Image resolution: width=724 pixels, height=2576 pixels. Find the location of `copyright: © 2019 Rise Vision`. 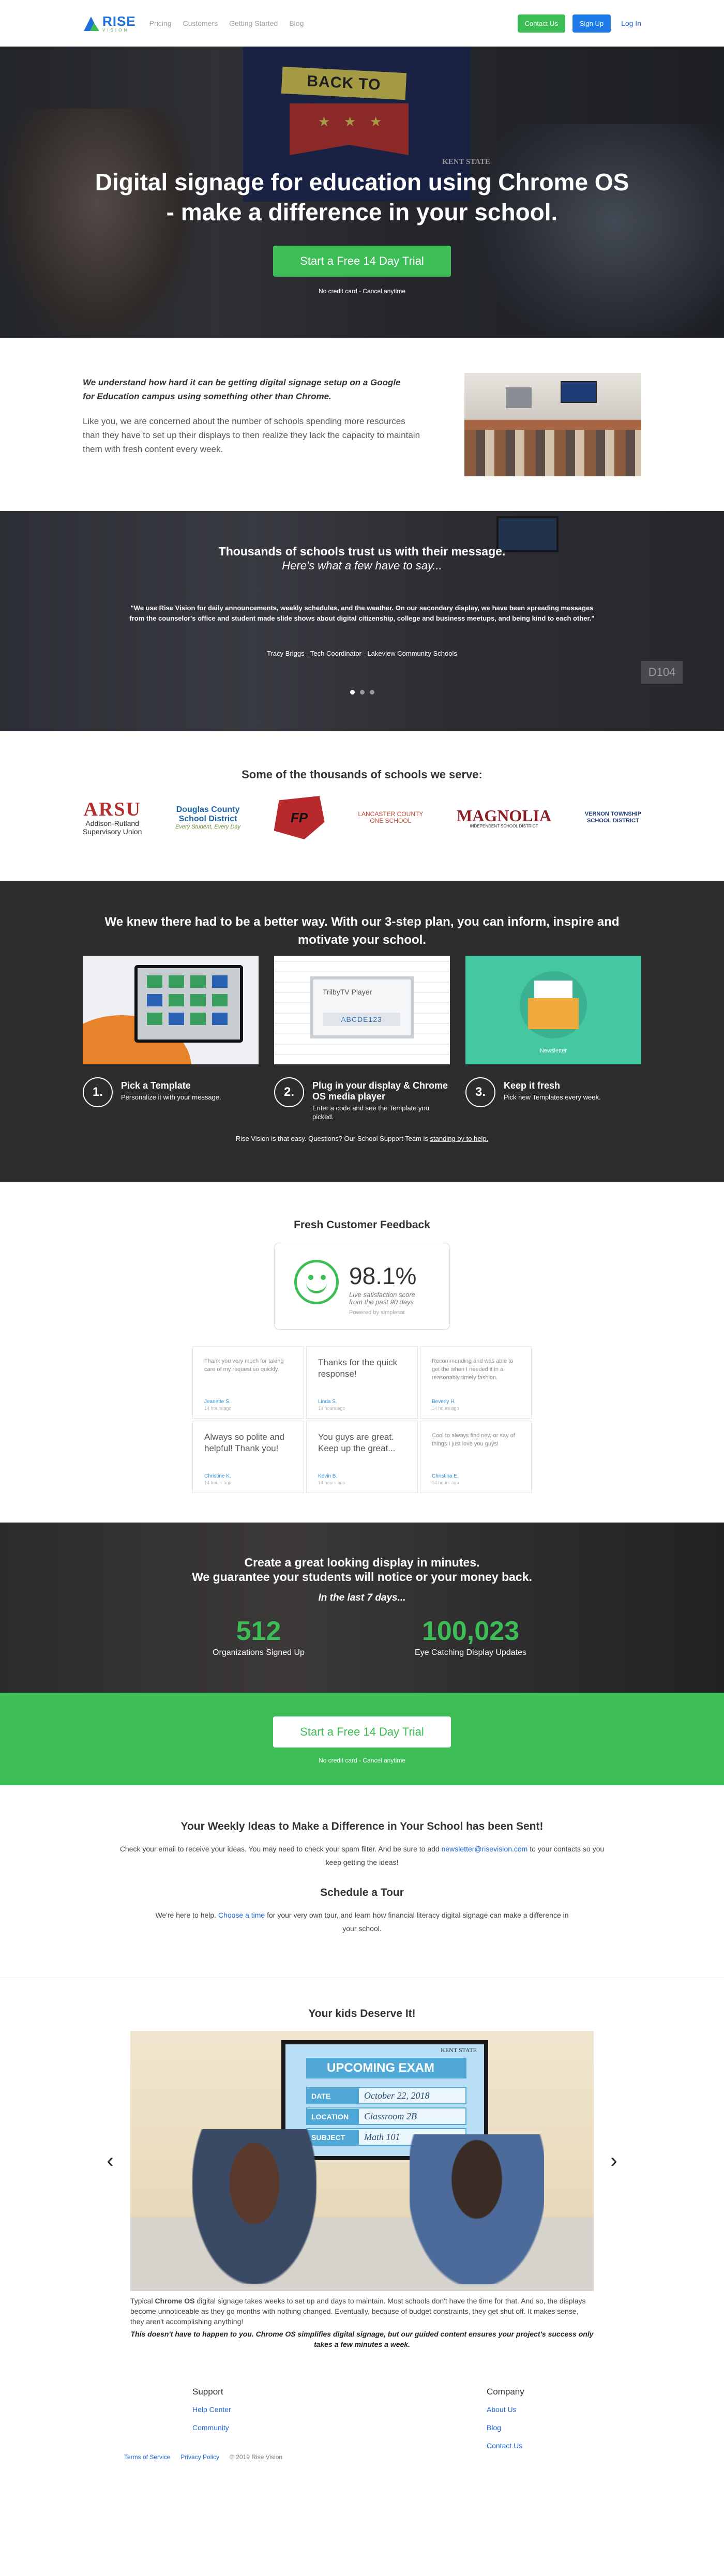

copyright: © 2019 Rise Vision is located at coordinates (256, 2457).